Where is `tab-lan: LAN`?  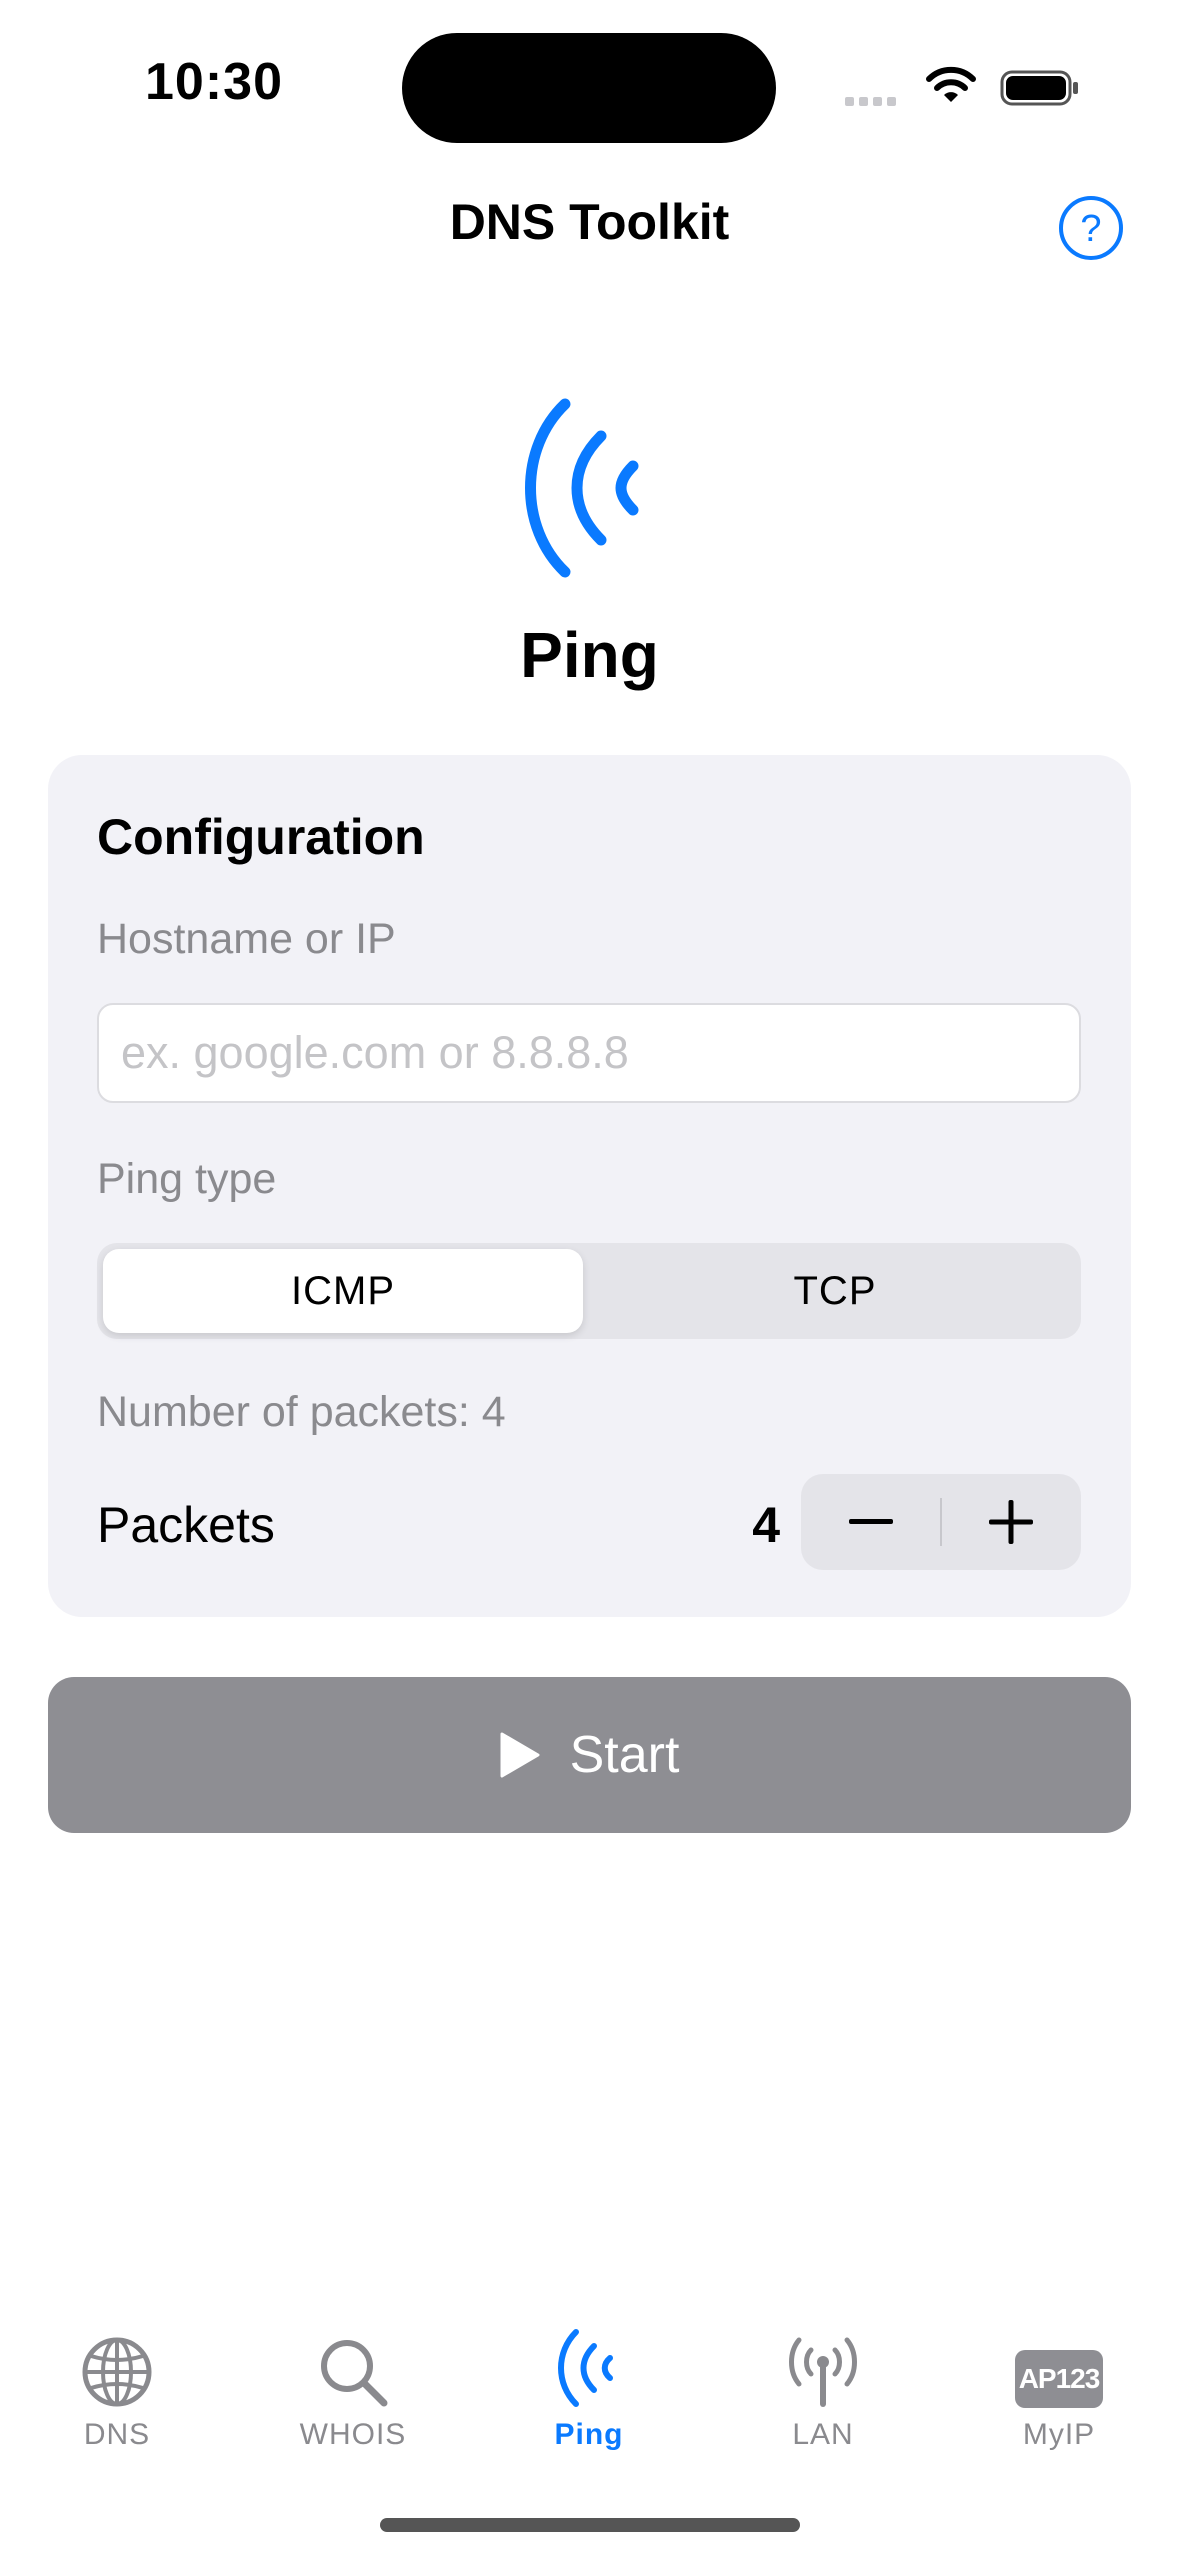 tab-lan: LAN is located at coordinates (823, 2388).